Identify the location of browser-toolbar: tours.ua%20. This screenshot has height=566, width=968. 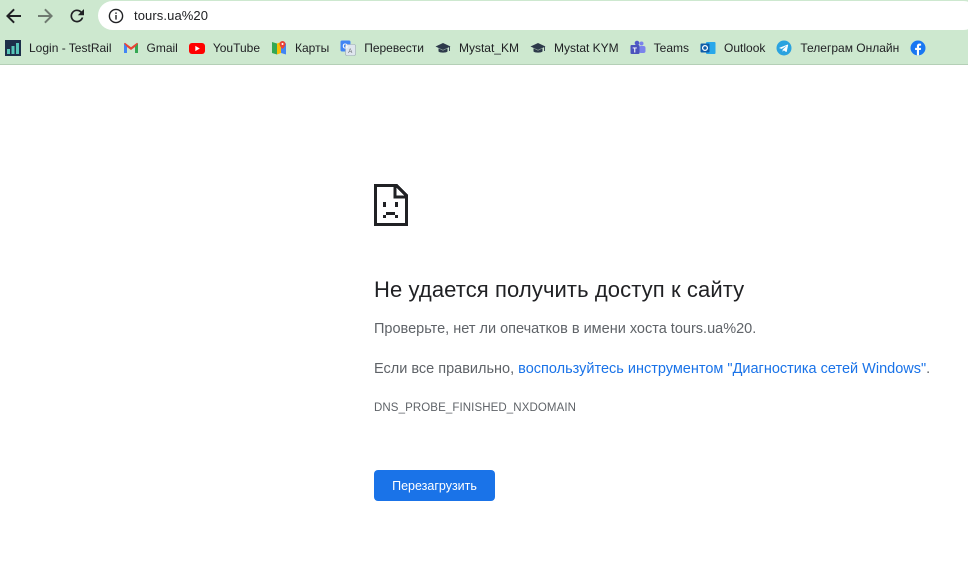
(484, 15).